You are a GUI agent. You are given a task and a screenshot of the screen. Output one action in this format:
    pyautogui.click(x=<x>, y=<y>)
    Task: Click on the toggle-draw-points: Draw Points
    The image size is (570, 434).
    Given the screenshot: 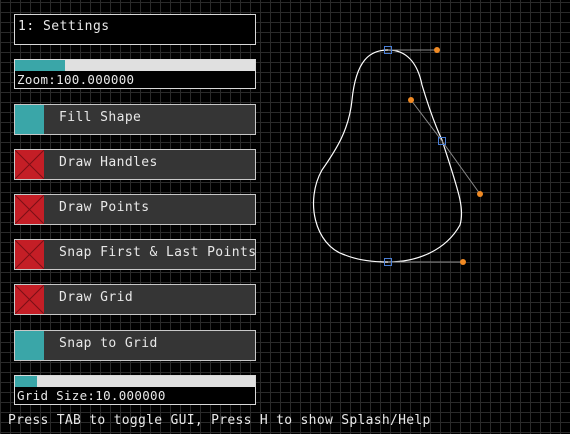 What is the action you would take?
    pyautogui.click(x=135, y=209)
    